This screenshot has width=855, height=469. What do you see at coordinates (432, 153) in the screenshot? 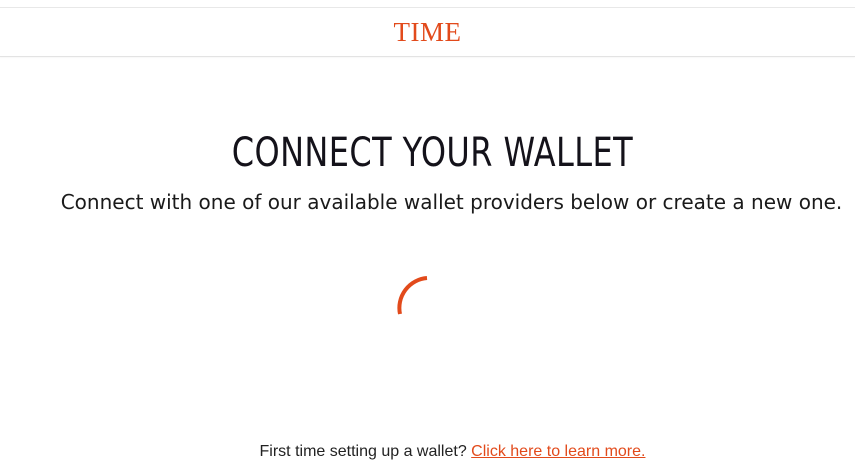
I see `page-title: CONNECT YOUR WALLET` at bounding box center [432, 153].